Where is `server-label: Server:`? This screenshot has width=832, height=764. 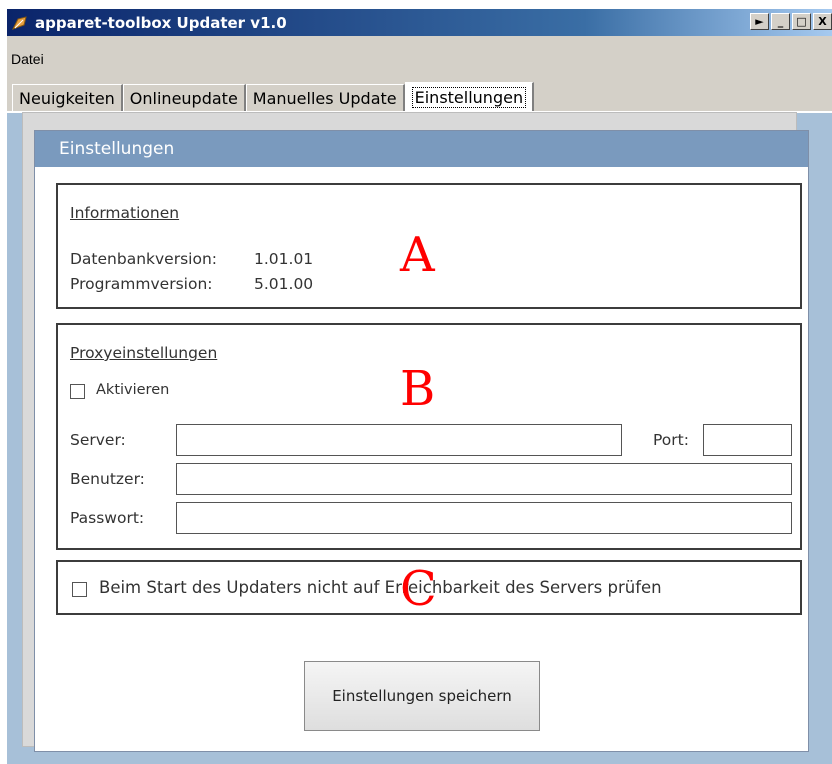 server-label: Server: is located at coordinates (98, 440).